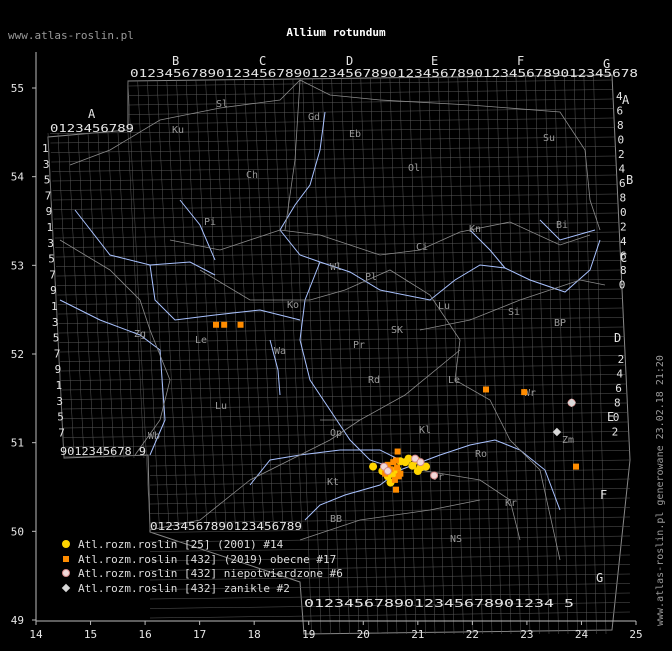  What do you see at coordinates (439, 603) in the screenshot?
I see `bottom-right-digit-row: 0123456789012345678901234 5` at bounding box center [439, 603].